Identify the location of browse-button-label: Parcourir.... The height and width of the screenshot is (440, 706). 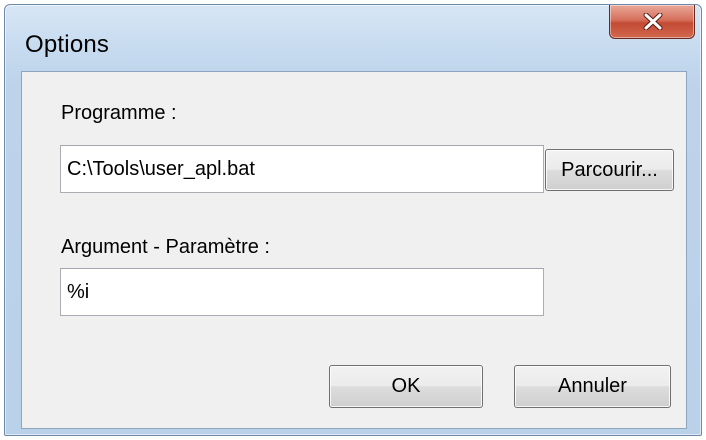
(609, 169).